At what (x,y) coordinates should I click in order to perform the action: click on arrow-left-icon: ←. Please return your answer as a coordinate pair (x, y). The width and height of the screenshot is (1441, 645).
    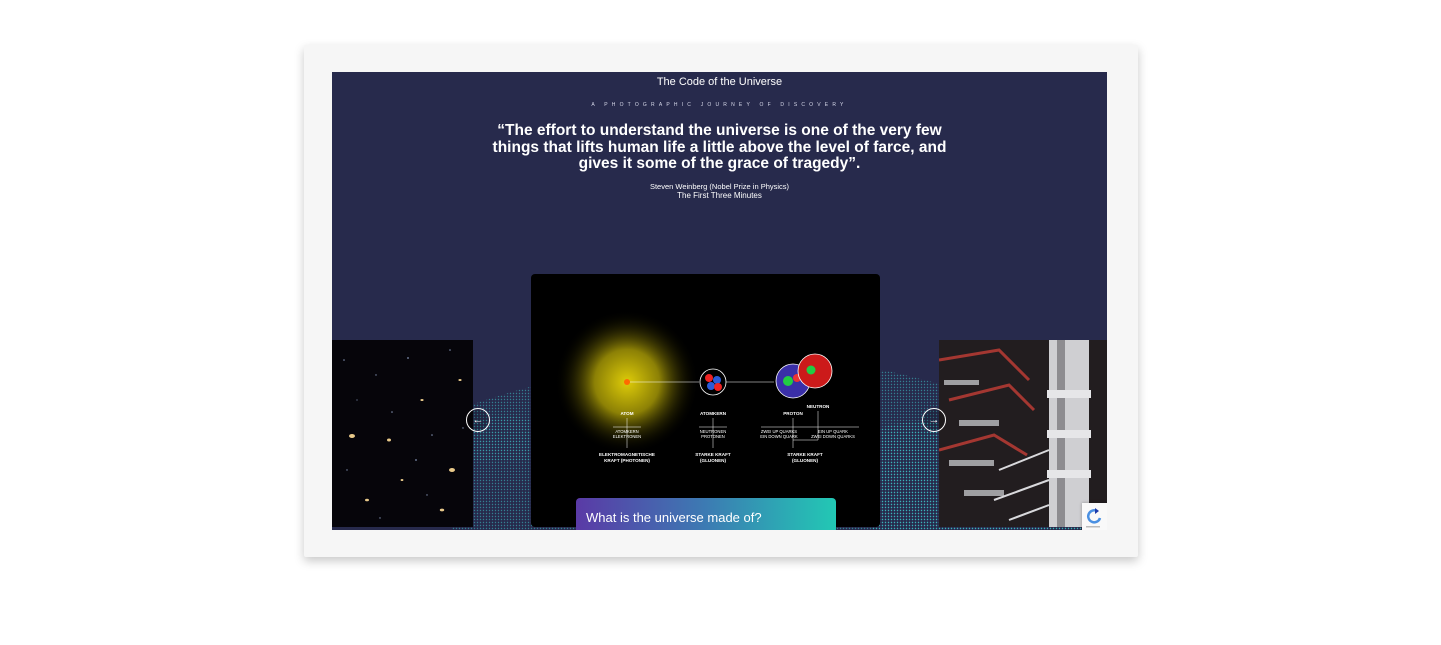
    Looking at the image, I should click on (478, 420).